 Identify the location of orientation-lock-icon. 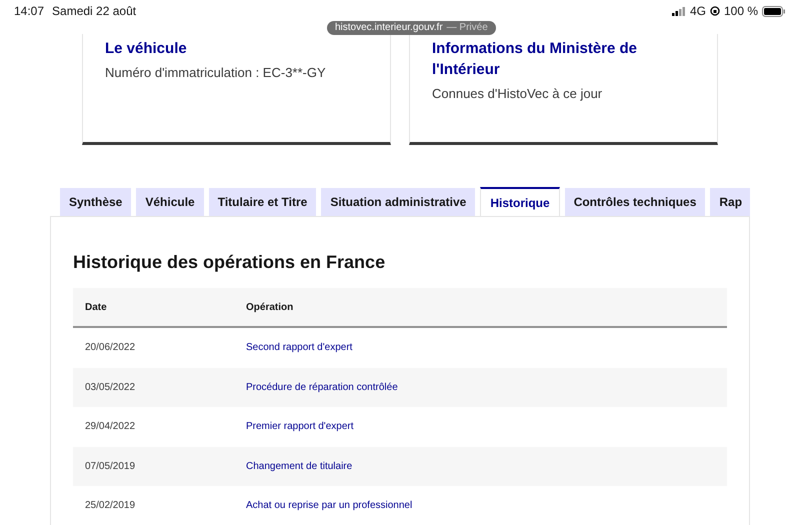
(715, 11).